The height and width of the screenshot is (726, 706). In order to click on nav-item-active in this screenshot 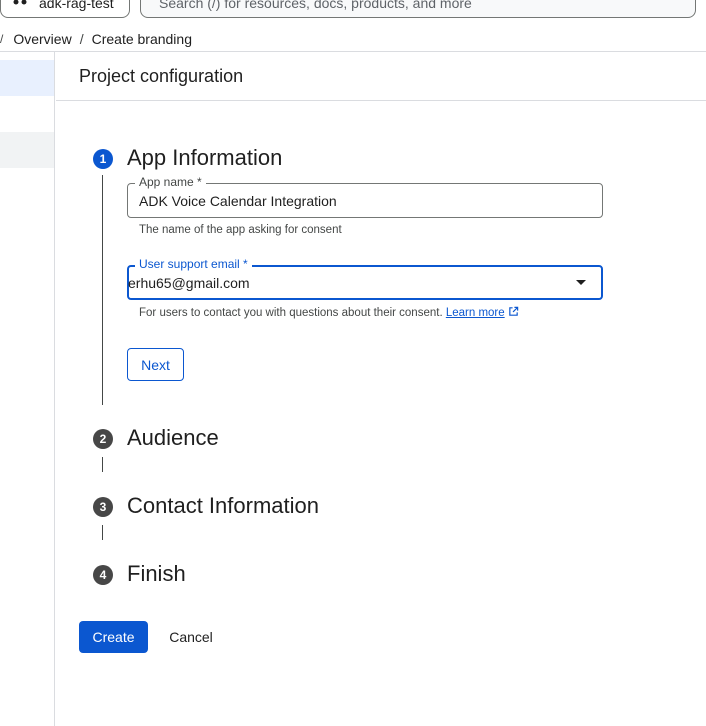, I will do `click(27, 78)`.